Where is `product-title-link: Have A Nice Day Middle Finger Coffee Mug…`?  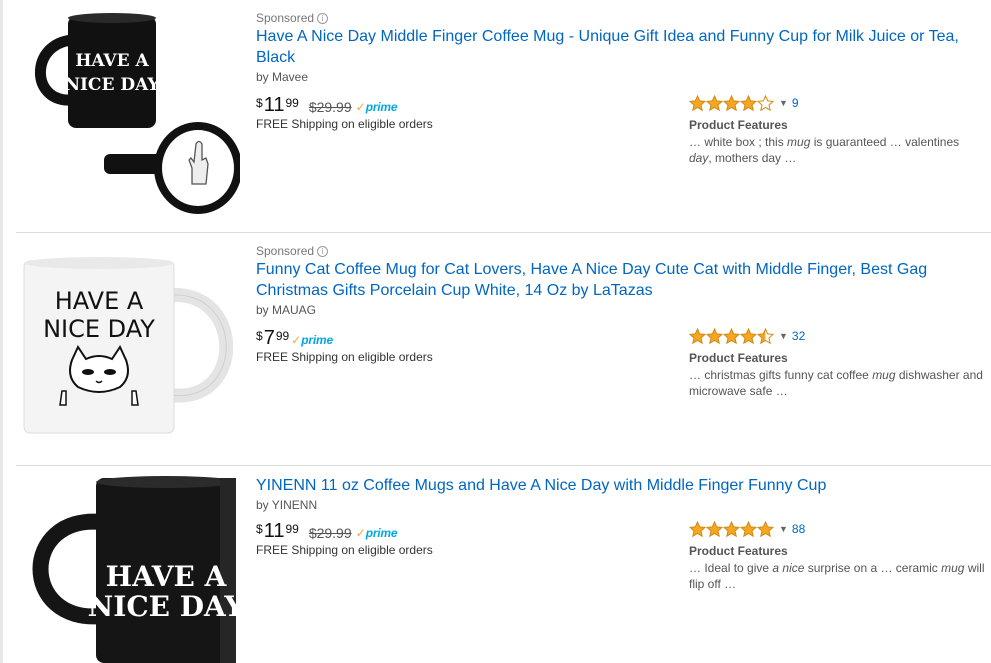 product-title-link: Have A Nice Day Middle Finger Coffee Mug… is located at coordinates (616, 47).